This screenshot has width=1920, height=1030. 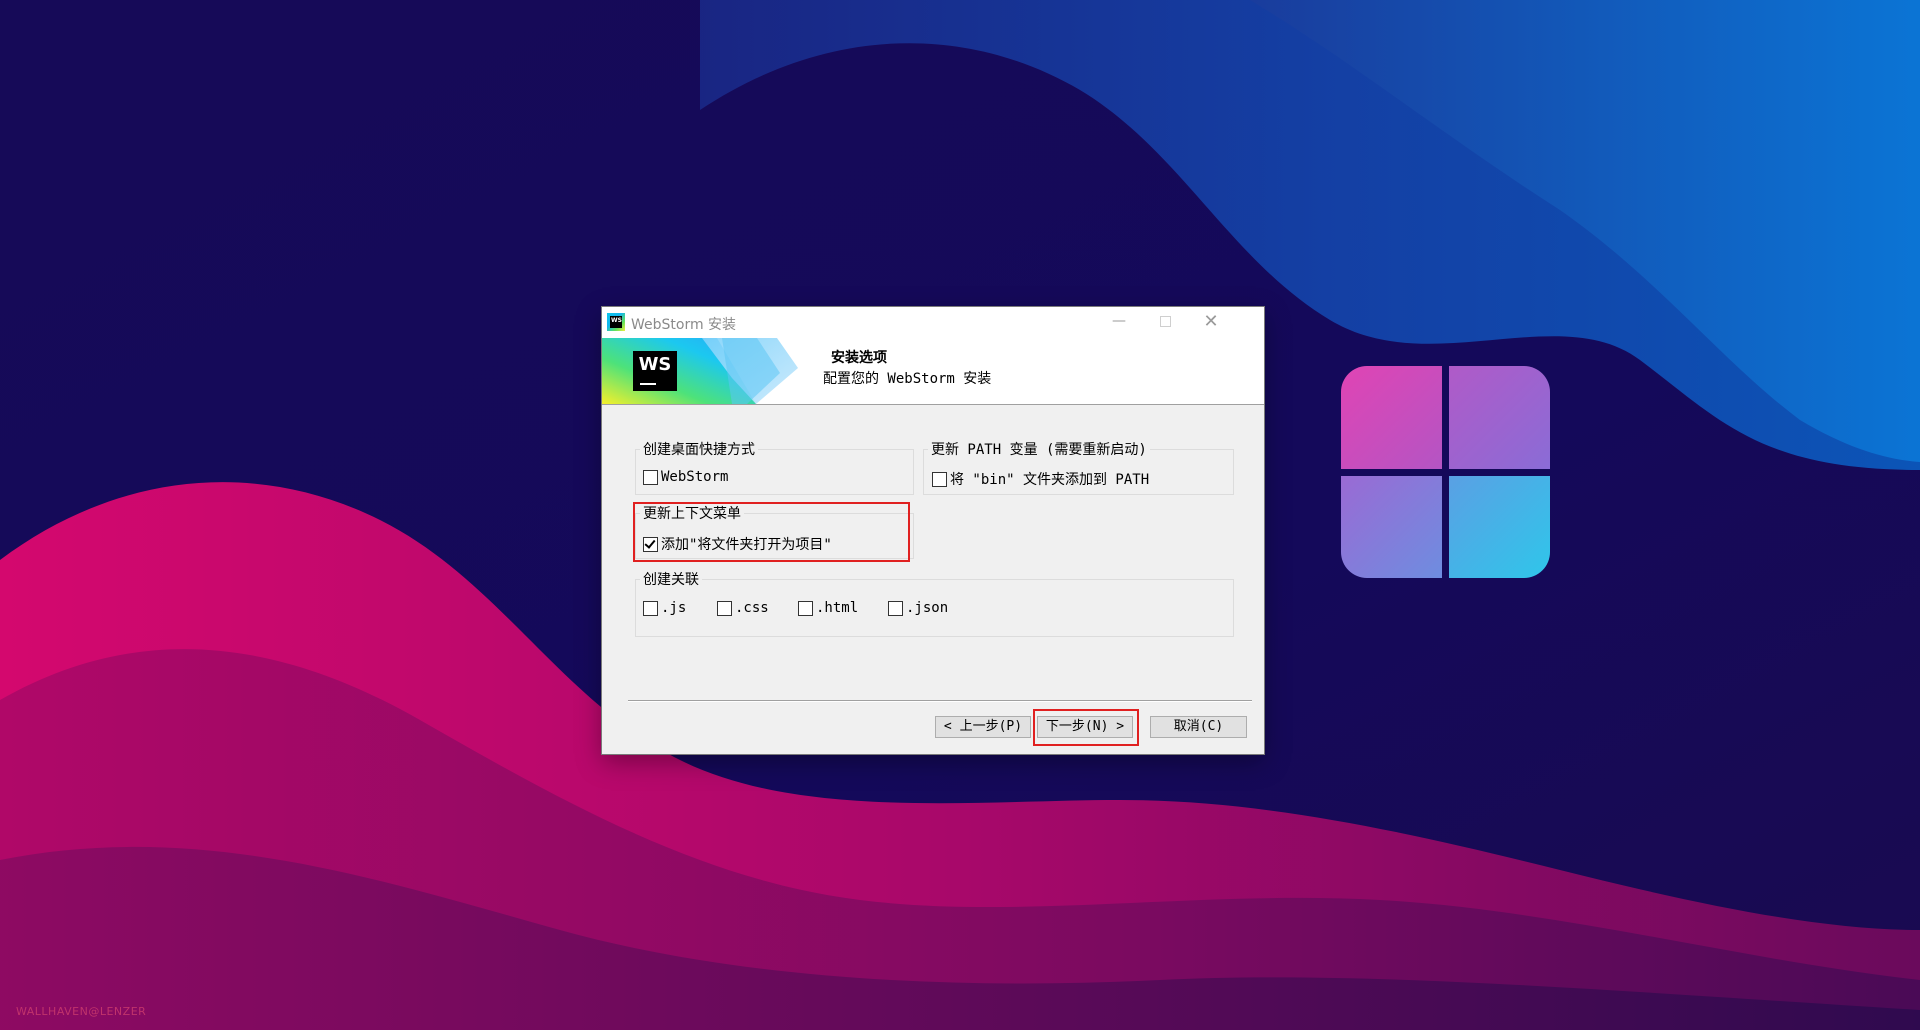 I want to click on css-association-checkbox: .css, so click(x=743, y=608).